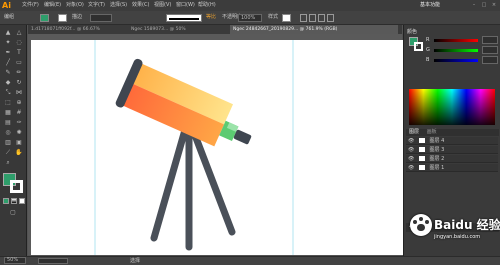 This screenshot has height=265, width=500. Describe the element at coordinates (452, 132) in the screenshot. I see `layers-panel-tabs: 图层 画板` at that location.